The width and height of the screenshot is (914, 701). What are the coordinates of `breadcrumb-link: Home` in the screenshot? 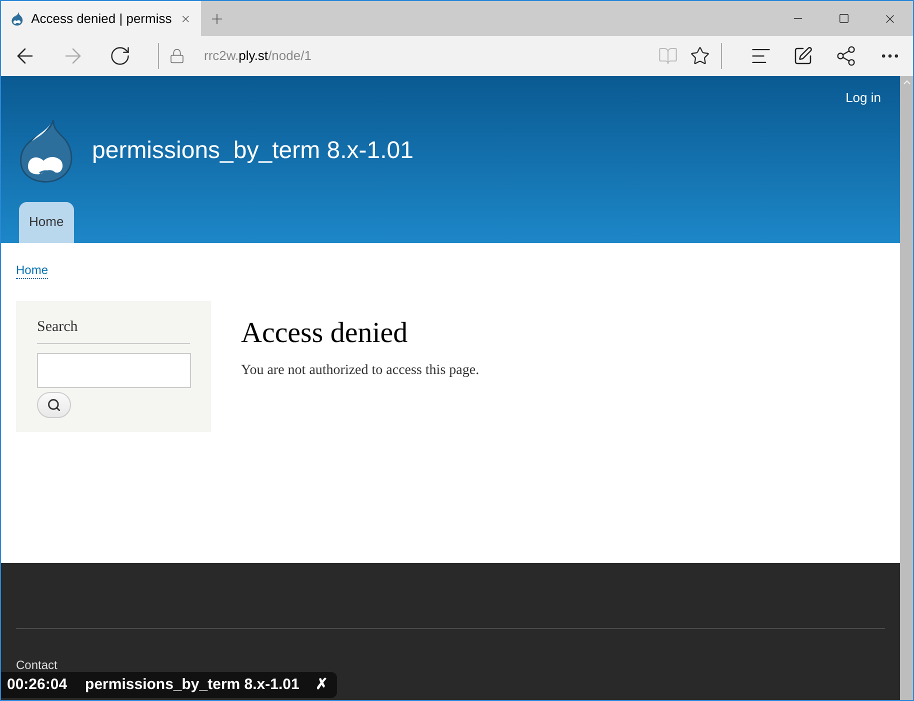 It's located at (32, 271).